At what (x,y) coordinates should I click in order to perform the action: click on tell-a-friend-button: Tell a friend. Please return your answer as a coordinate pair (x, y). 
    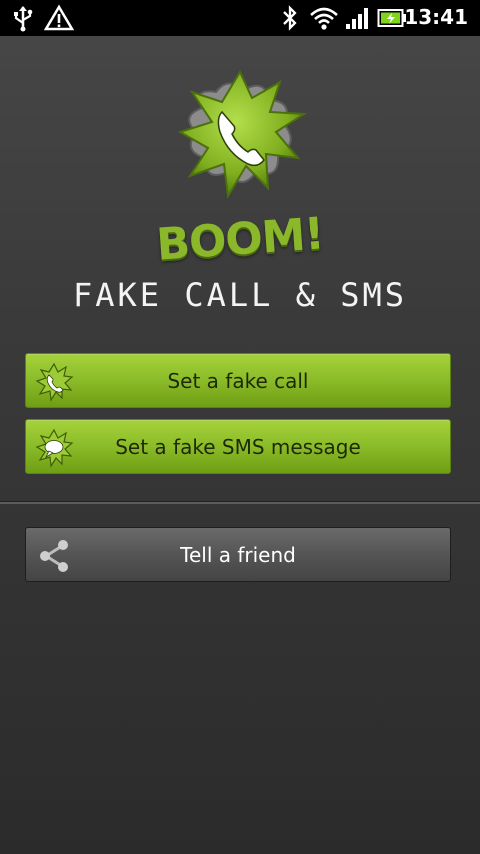
    Looking at the image, I should click on (238, 554).